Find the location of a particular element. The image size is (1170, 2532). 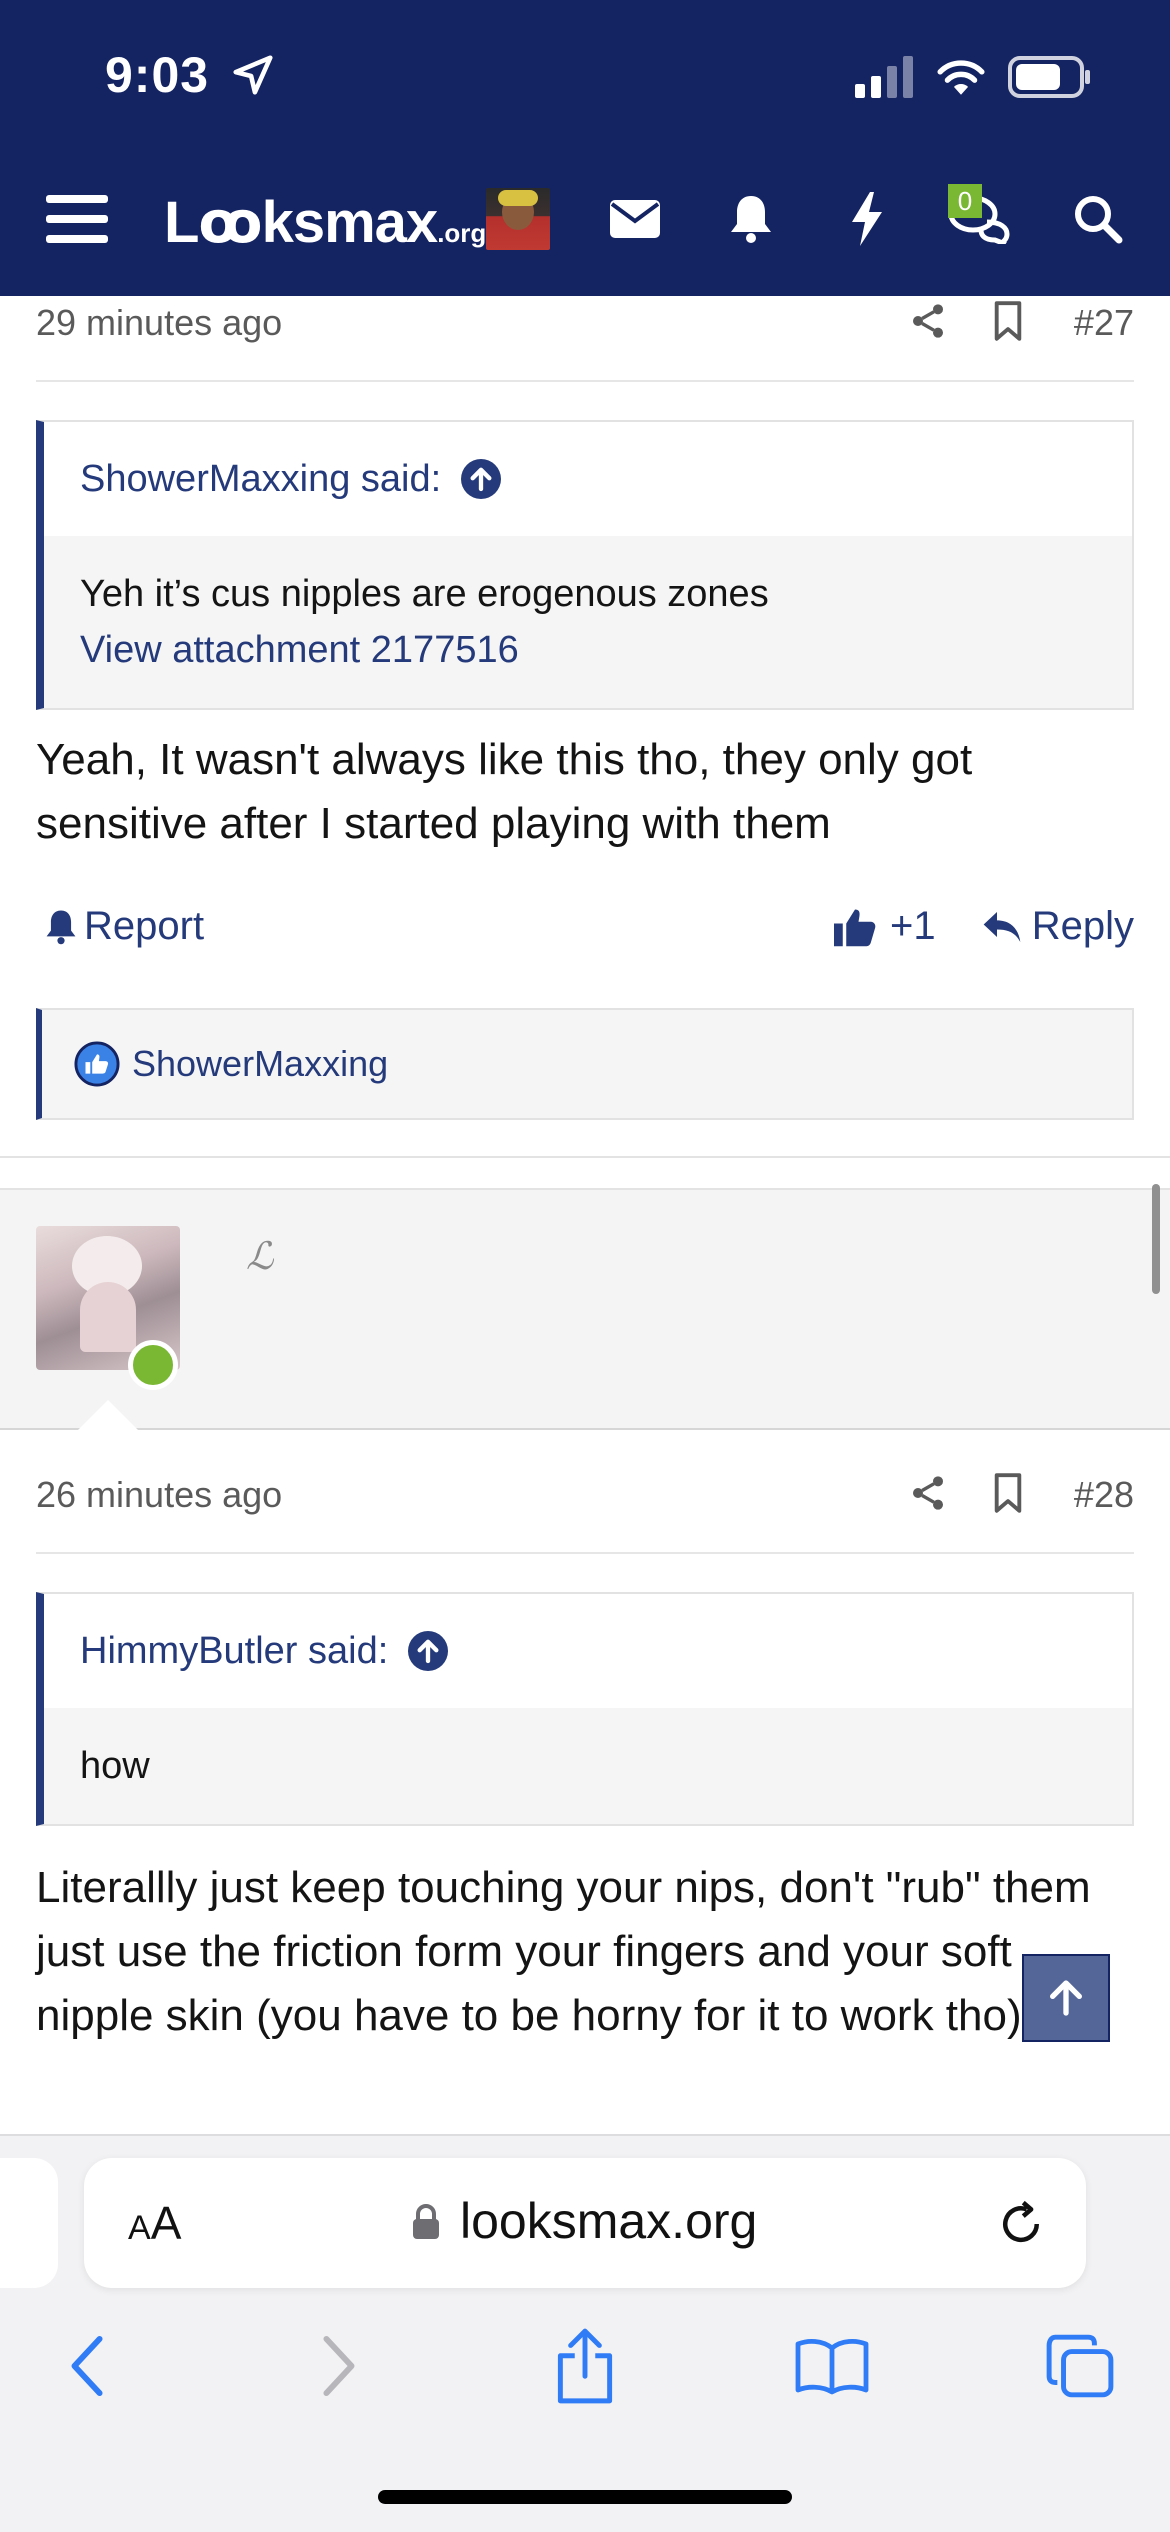

reload-icon is located at coordinates (1021, 2224).